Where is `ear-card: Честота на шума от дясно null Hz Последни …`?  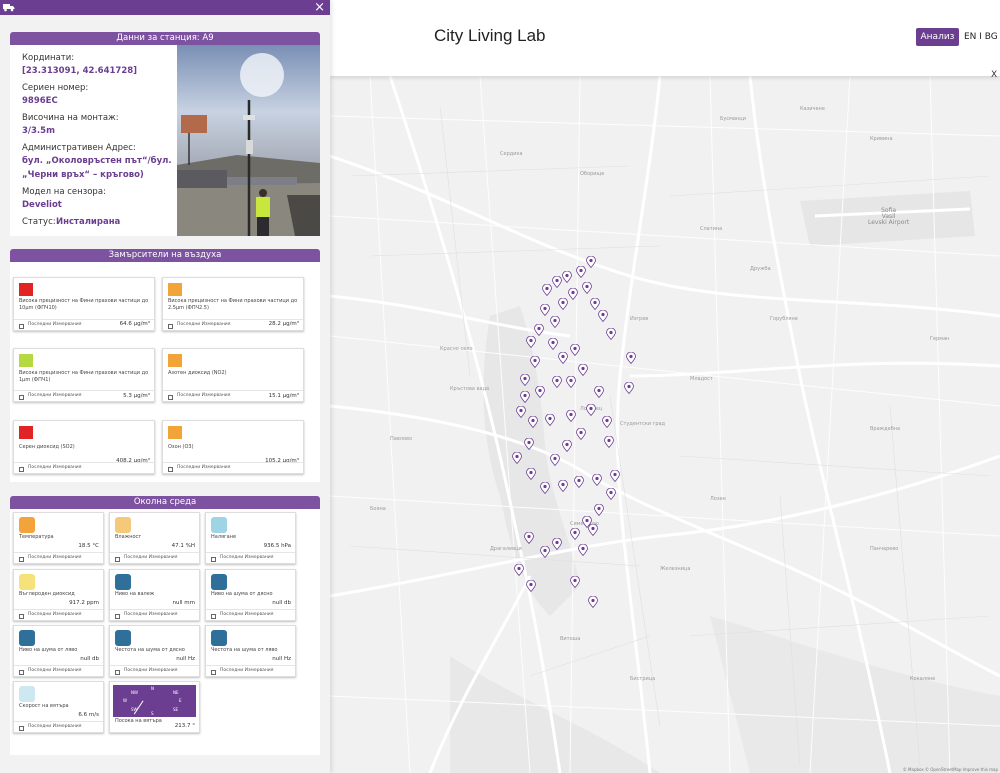 ear-card: Честота на шума от дясно null Hz Последни … is located at coordinates (154, 651).